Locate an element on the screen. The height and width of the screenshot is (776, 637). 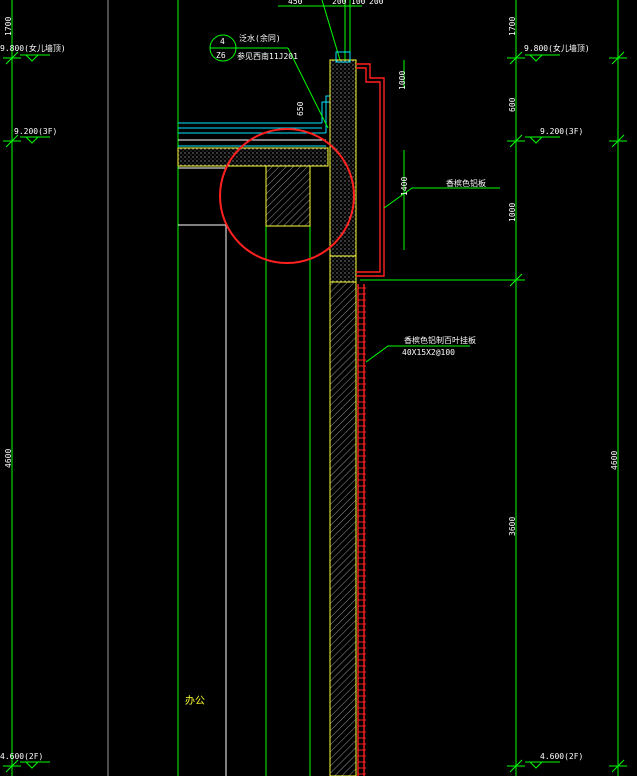
top-dimension-lines is located at coordinates (320, 30).